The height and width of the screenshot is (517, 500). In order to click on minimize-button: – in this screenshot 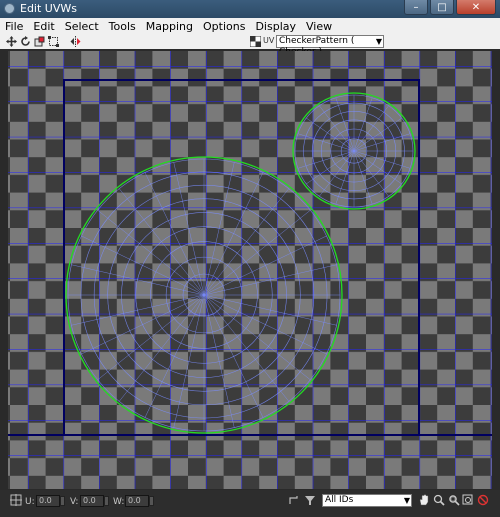, I will do `click(416, 7)`.